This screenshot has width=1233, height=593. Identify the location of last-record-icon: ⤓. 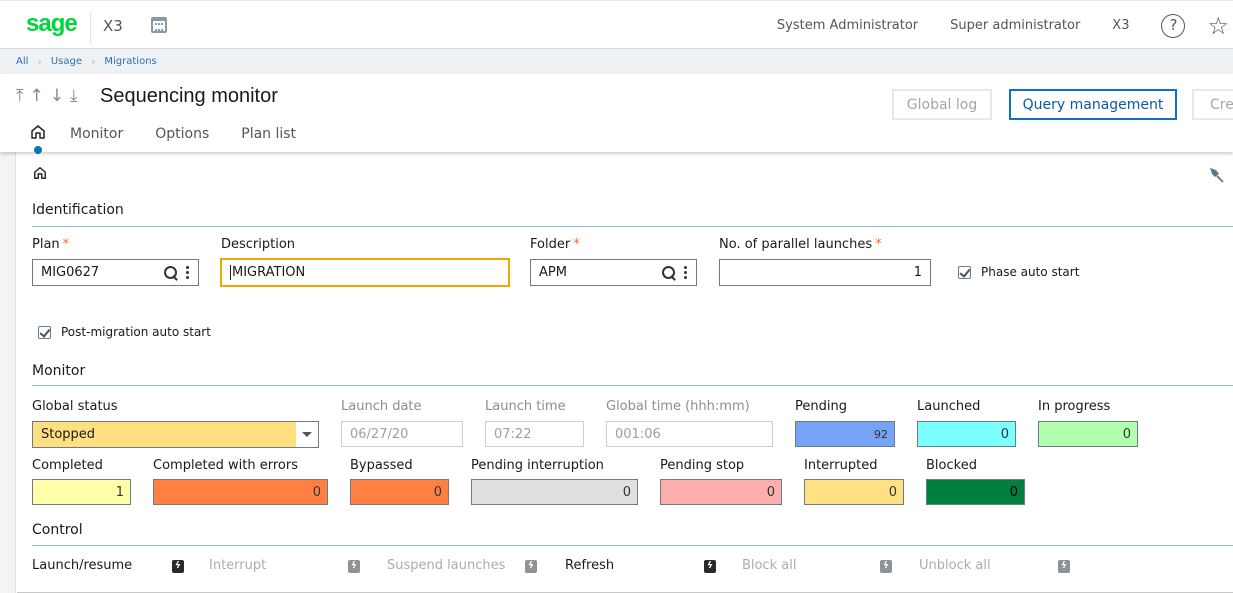
(74, 96).